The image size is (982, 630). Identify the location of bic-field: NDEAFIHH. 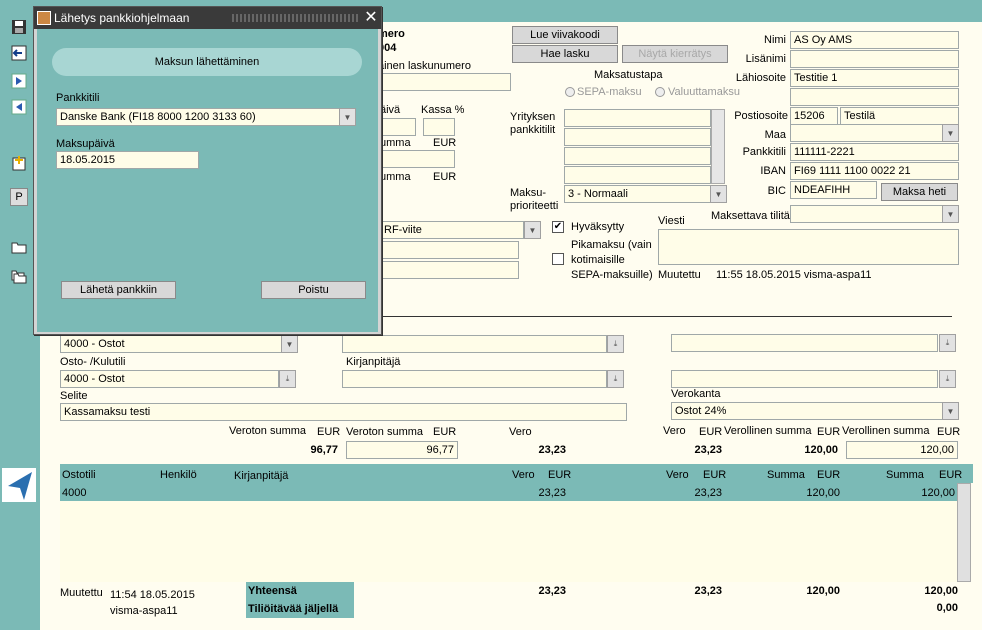
(833, 190).